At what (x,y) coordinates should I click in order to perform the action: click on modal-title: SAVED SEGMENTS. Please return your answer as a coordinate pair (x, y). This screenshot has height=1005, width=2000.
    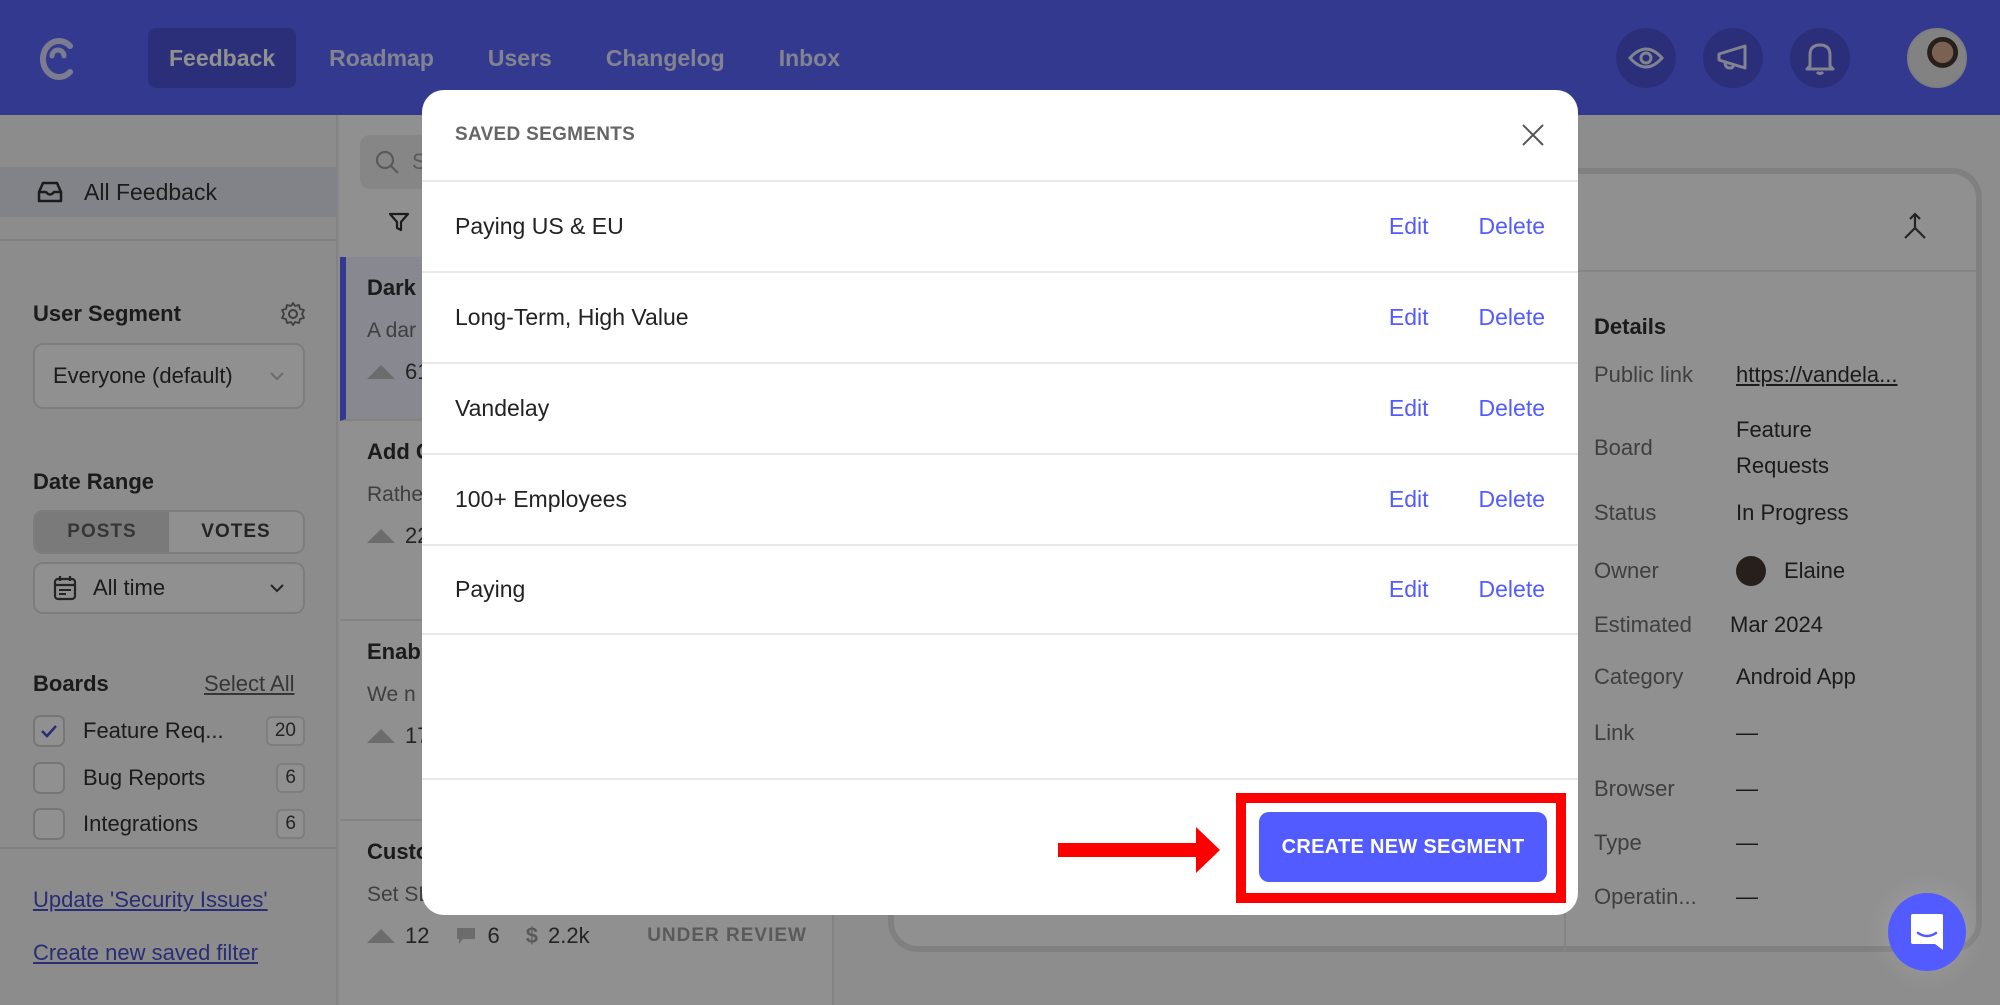
    Looking at the image, I should click on (545, 134).